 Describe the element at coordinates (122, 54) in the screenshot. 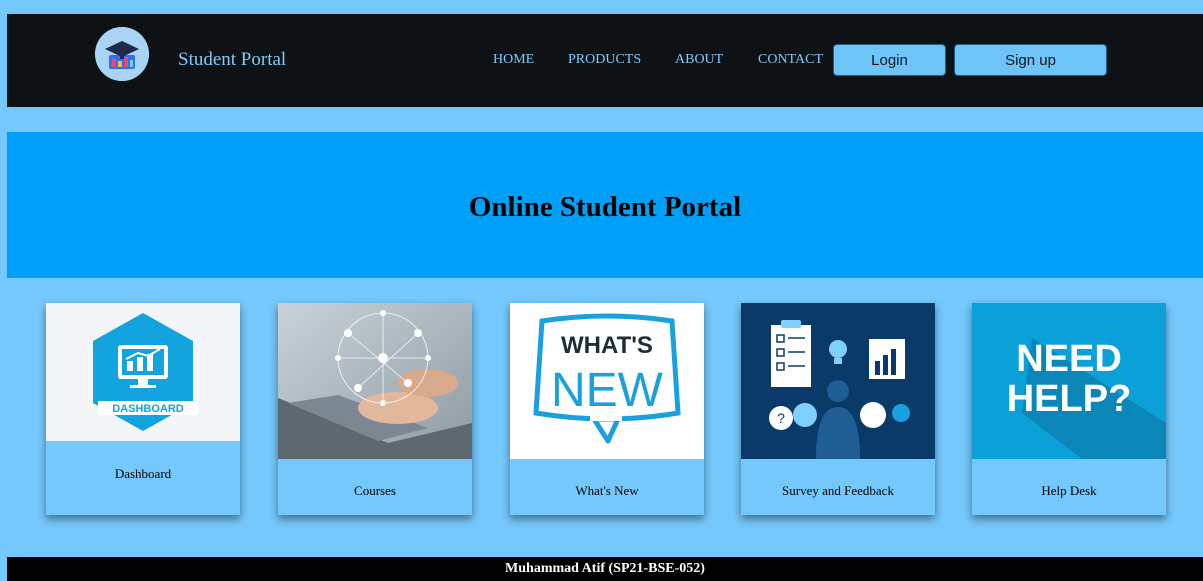

I see `logo-image` at that location.